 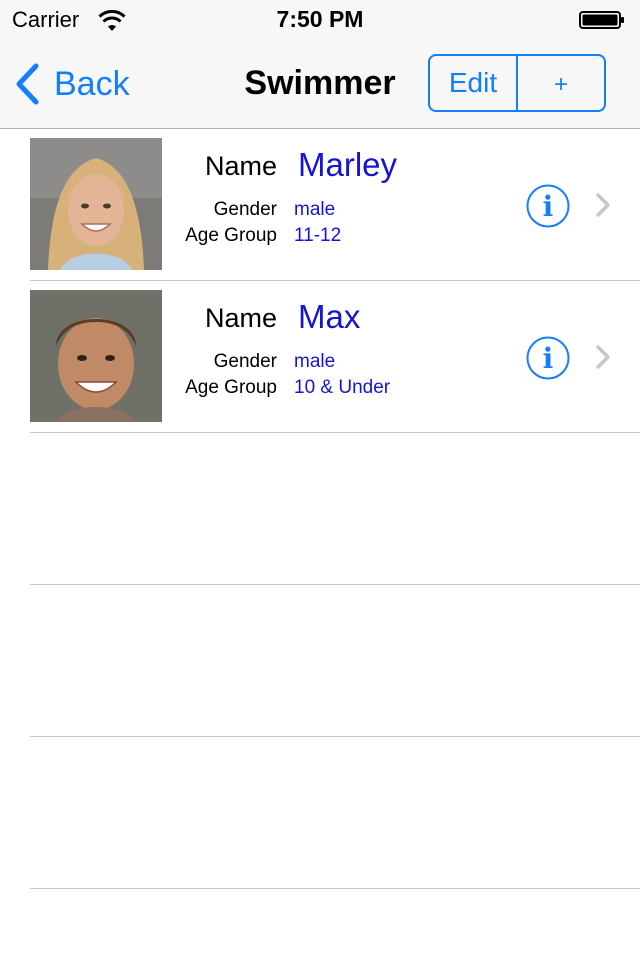 I want to click on swimmer-age-group: 11-12, so click(x=318, y=235).